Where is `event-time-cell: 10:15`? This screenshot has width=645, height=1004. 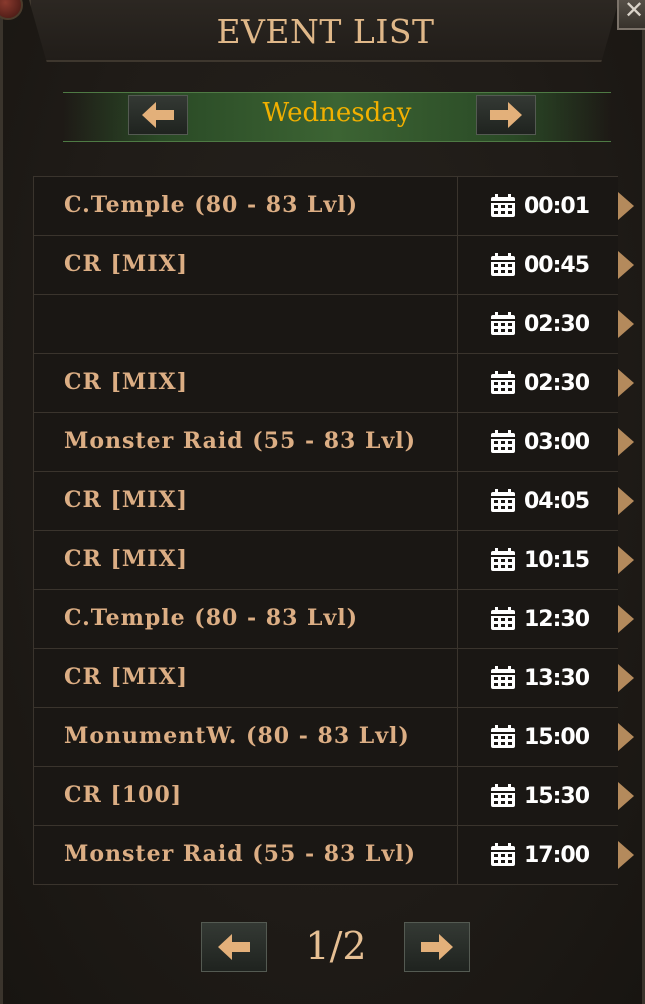
event-time-cell: 10:15 is located at coordinates (538, 560).